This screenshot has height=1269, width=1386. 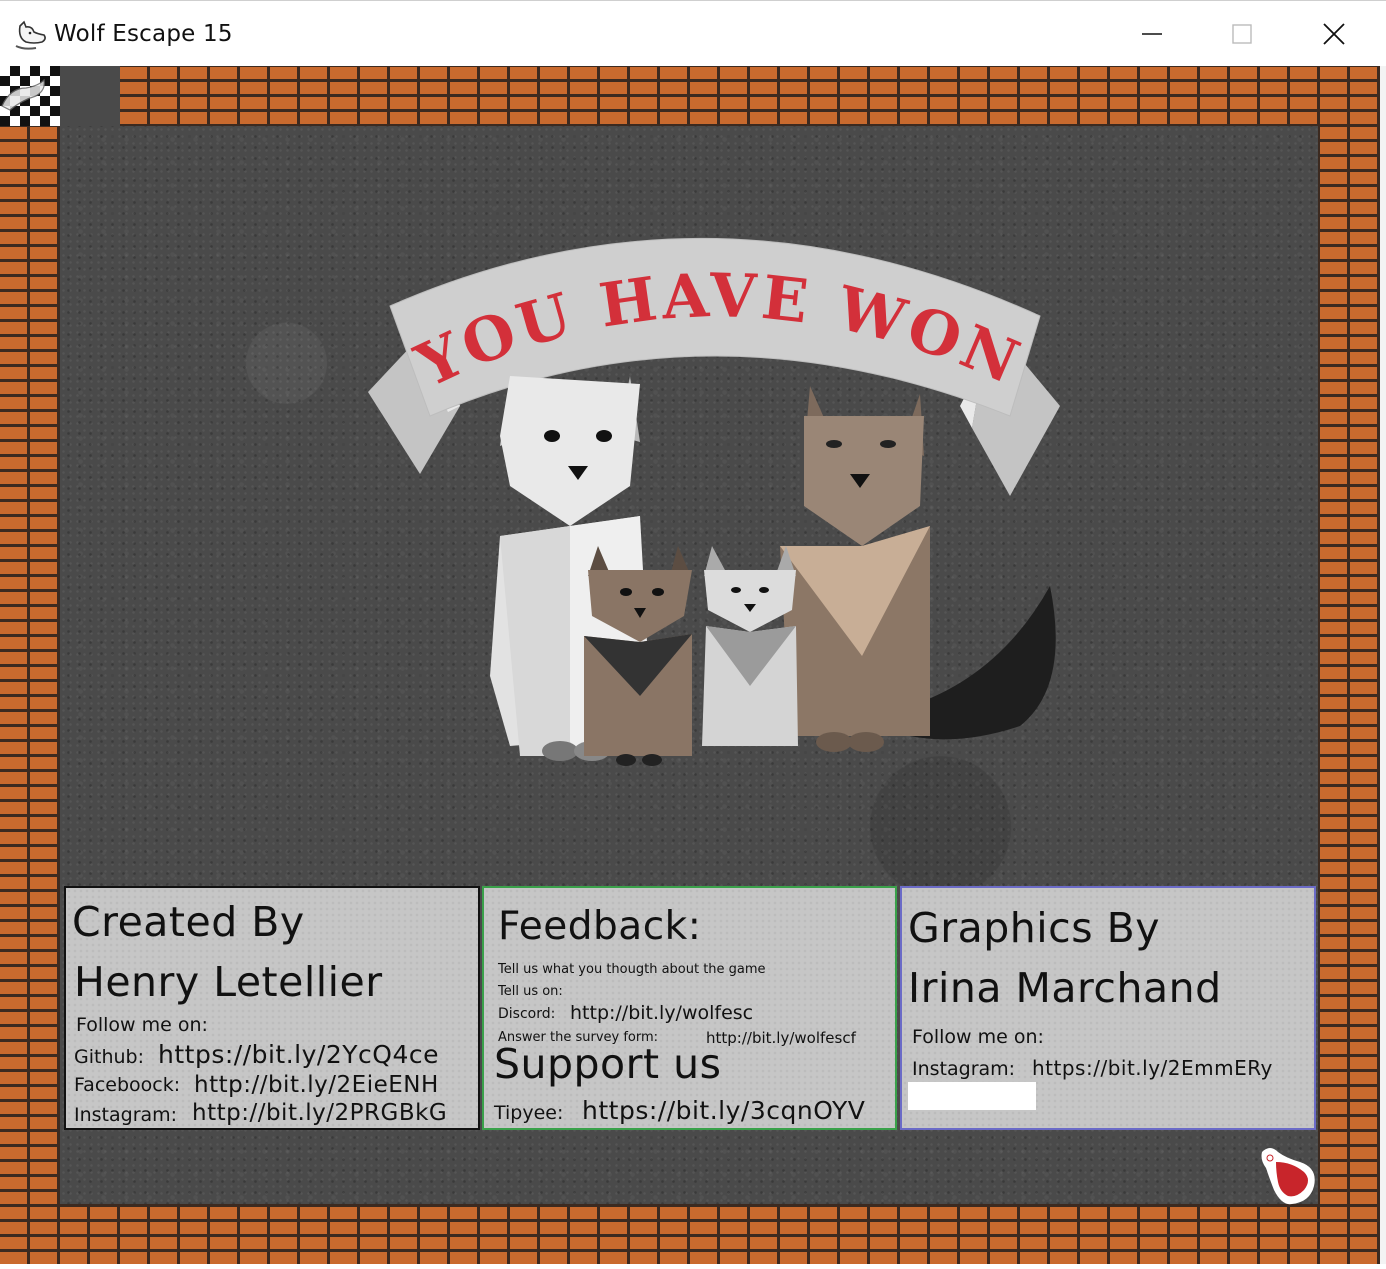 I want to click on facebook-link: http://bit.ly/2EieENH, so click(x=316, y=1085).